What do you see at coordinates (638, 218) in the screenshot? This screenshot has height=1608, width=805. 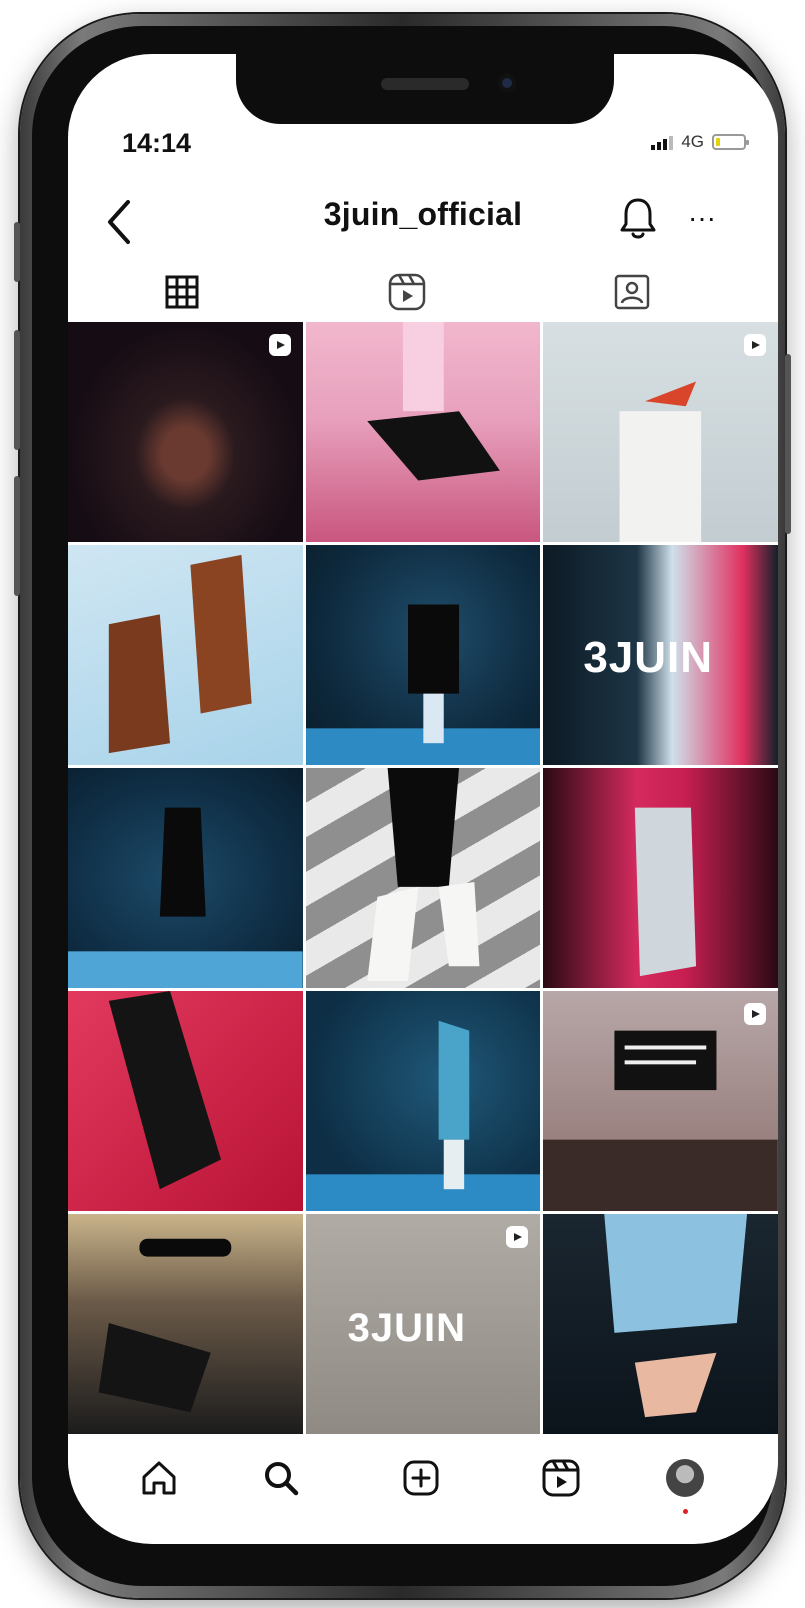 I see `bell-icon` at bounding box center [638, 218].